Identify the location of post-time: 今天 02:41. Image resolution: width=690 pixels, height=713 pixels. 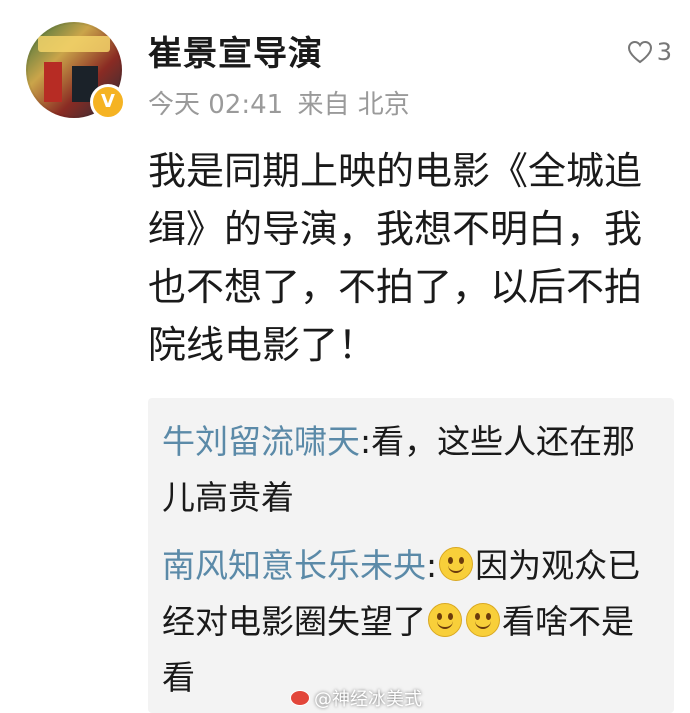
(216, 105).